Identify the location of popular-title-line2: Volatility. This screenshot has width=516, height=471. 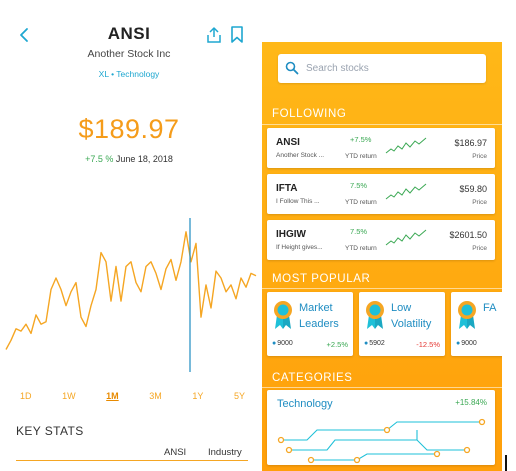
(411, 324).